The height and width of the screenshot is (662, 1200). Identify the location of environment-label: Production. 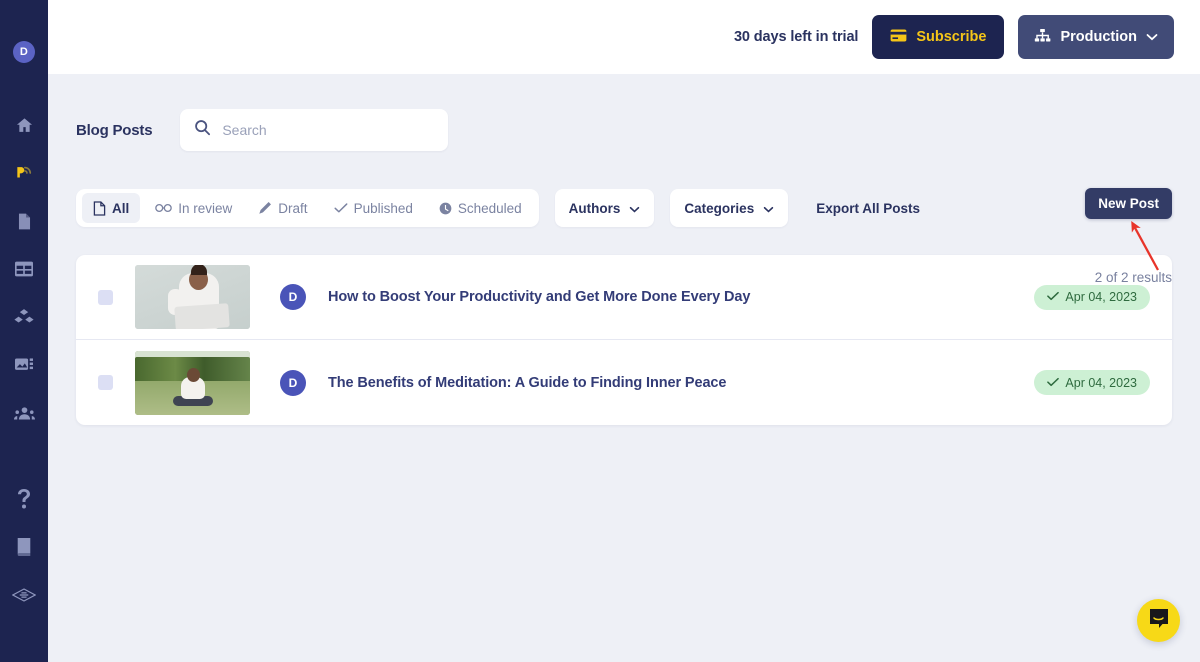
(1098, 37).